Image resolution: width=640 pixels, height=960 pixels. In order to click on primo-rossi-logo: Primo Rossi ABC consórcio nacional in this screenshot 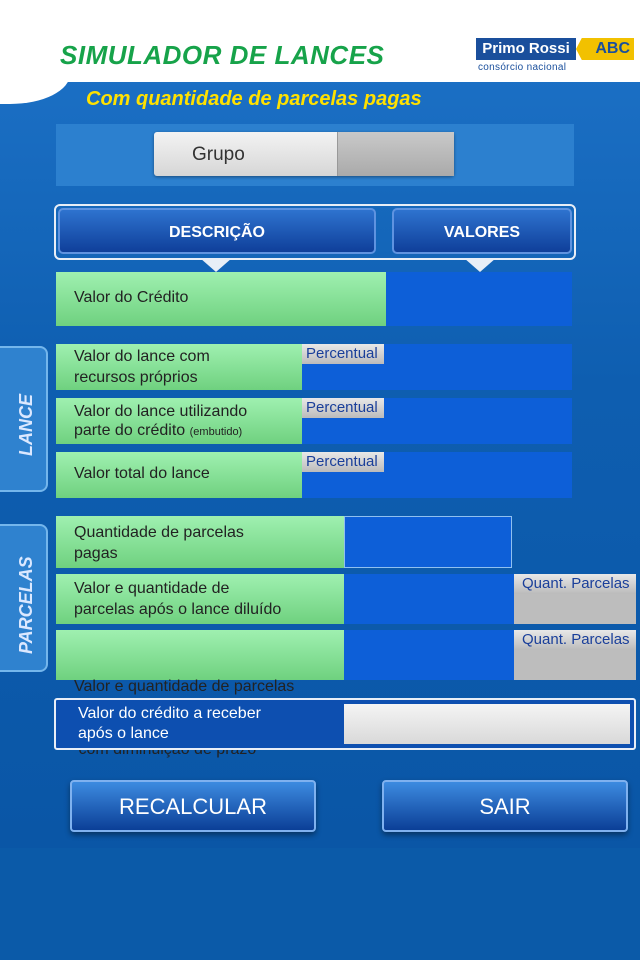, I will do `click(555, 58)`.